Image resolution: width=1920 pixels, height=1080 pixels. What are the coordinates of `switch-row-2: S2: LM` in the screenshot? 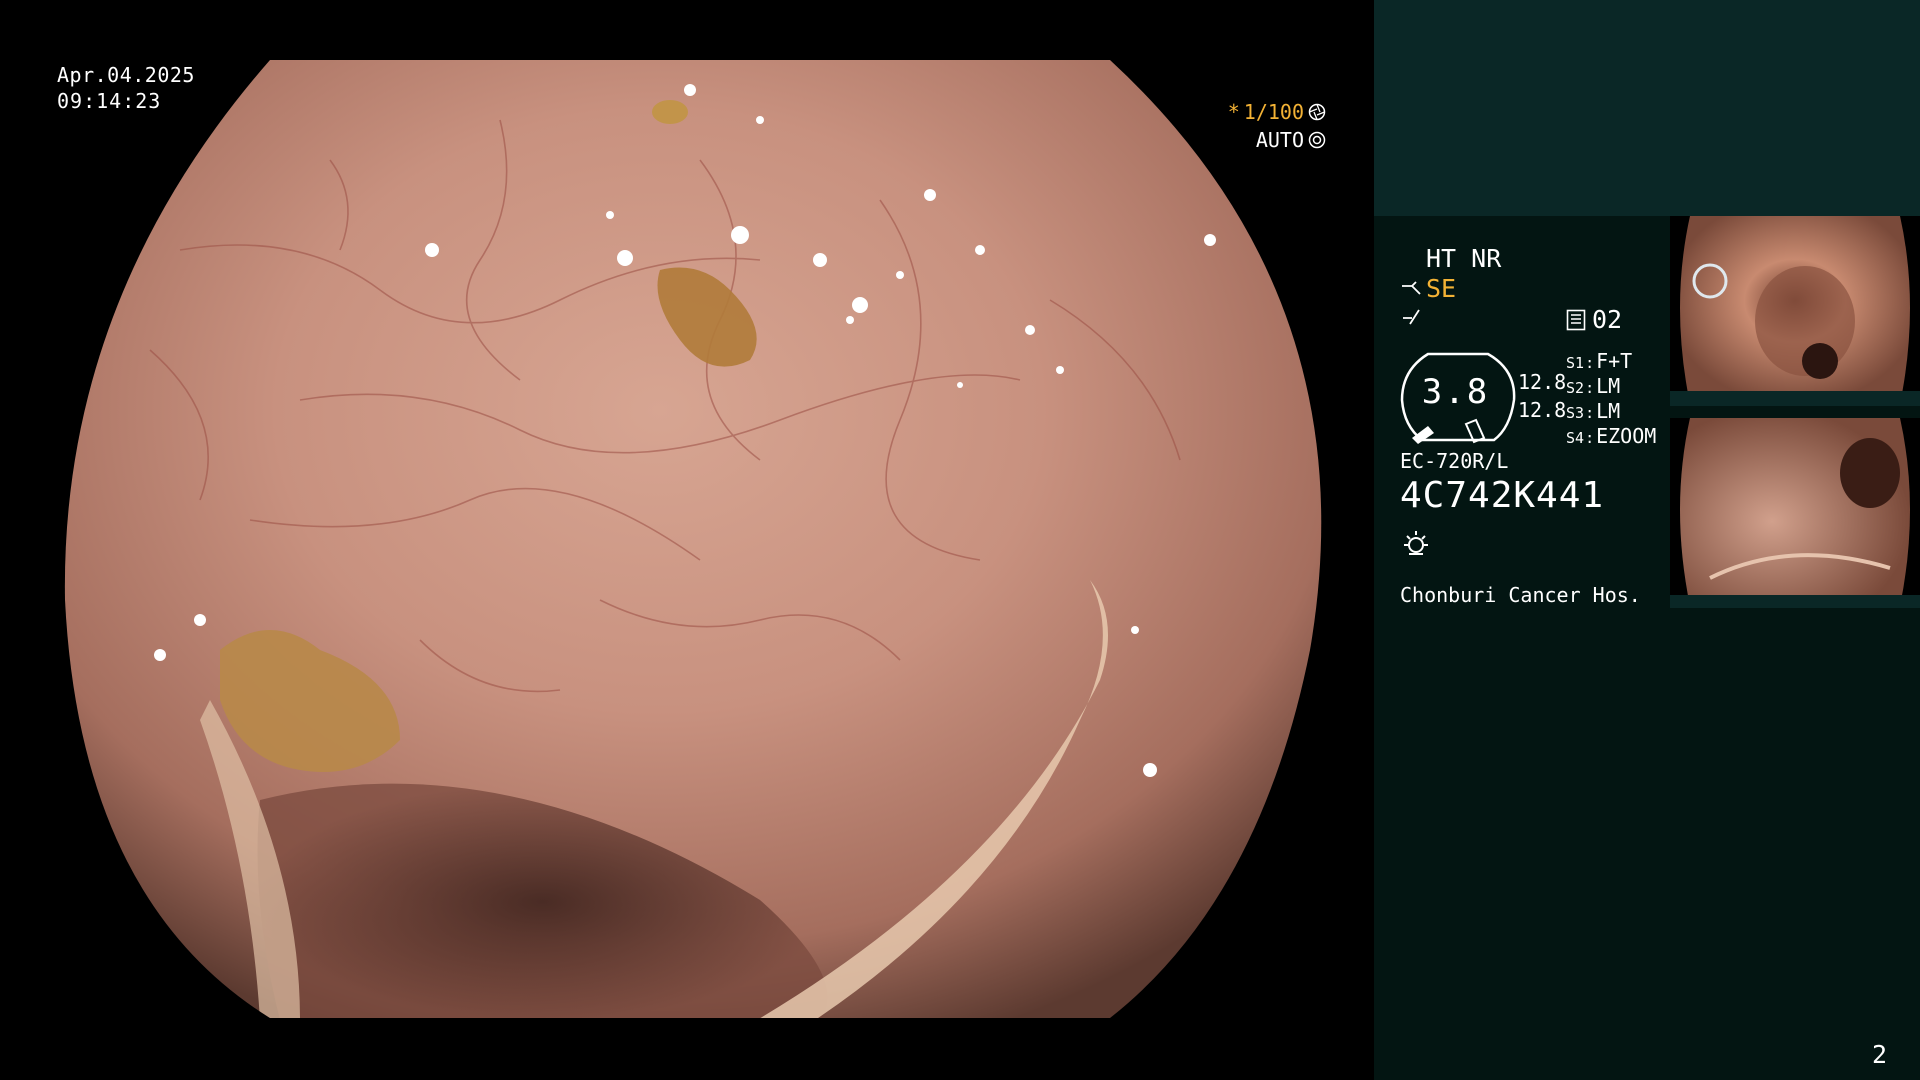 It's located at (1593, 386).